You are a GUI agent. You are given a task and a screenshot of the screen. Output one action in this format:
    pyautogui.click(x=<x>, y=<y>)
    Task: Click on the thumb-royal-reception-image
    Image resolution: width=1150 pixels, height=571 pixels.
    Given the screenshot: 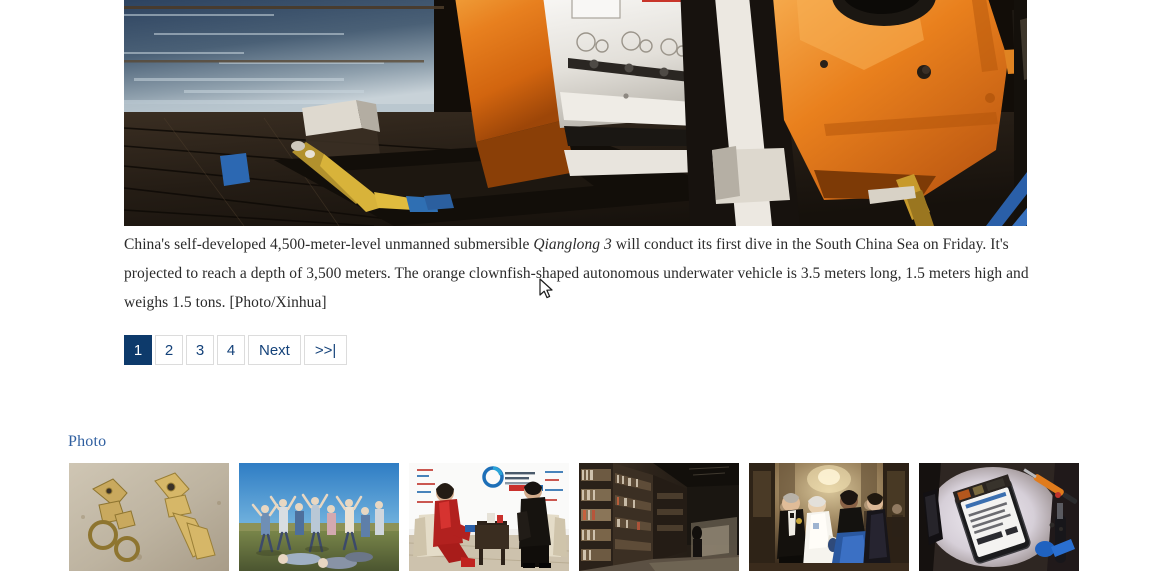 What is the action you would take?
    pyautogui.click(x=829, y=517)
    